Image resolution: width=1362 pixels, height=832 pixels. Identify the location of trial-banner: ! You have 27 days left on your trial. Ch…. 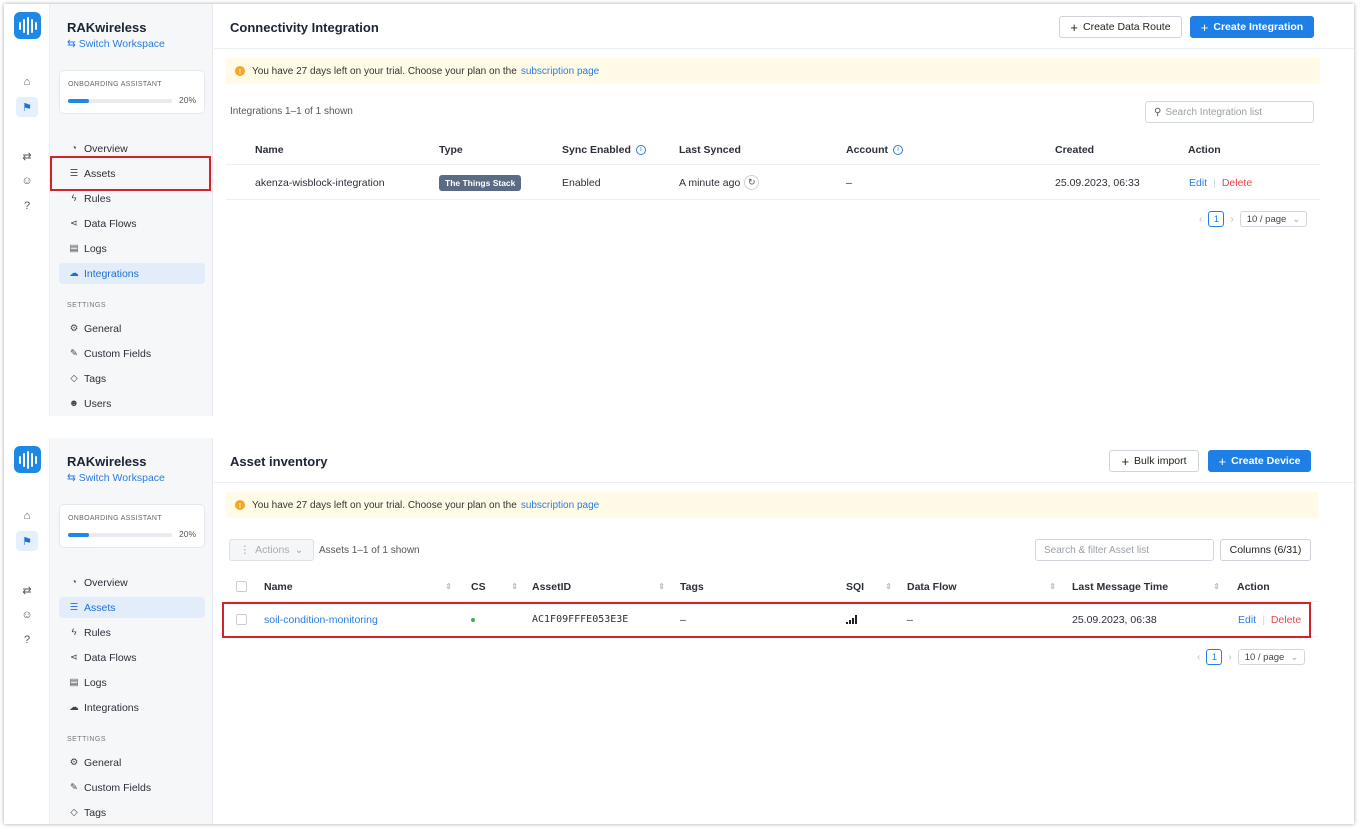
(772, 505).